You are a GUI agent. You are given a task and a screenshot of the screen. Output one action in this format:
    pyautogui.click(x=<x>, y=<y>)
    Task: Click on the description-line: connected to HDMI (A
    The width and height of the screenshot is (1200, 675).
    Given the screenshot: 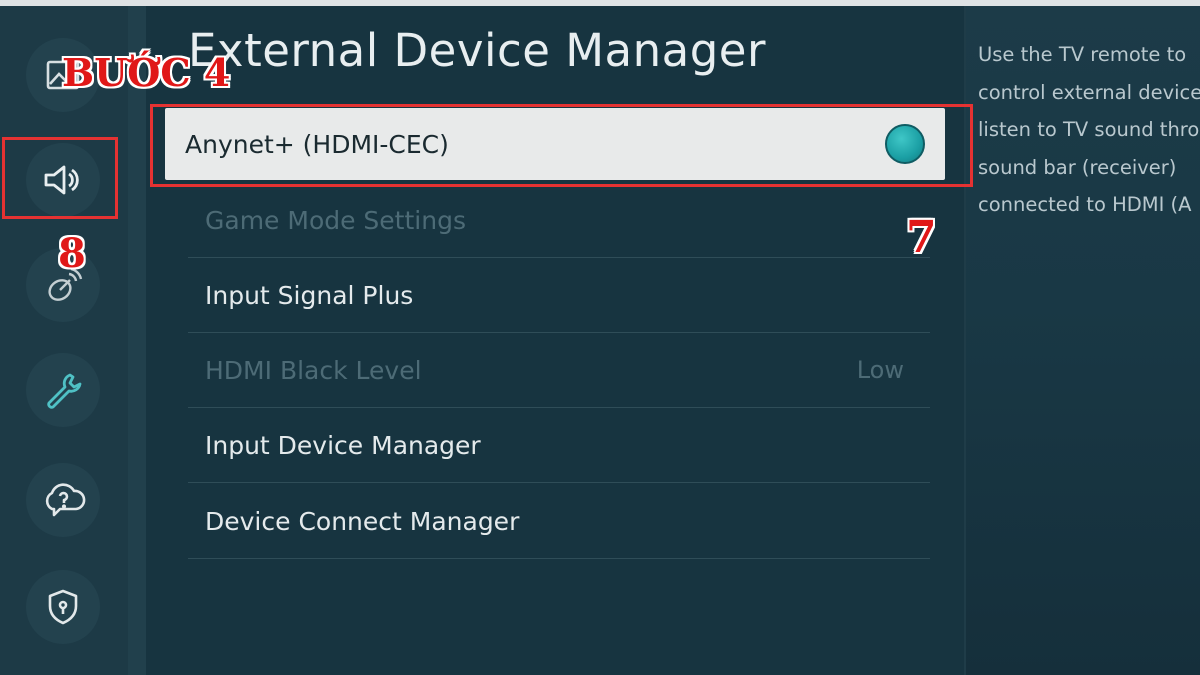 What is the action you would take?
    pyautogui.click(x=1085, y=204)
    